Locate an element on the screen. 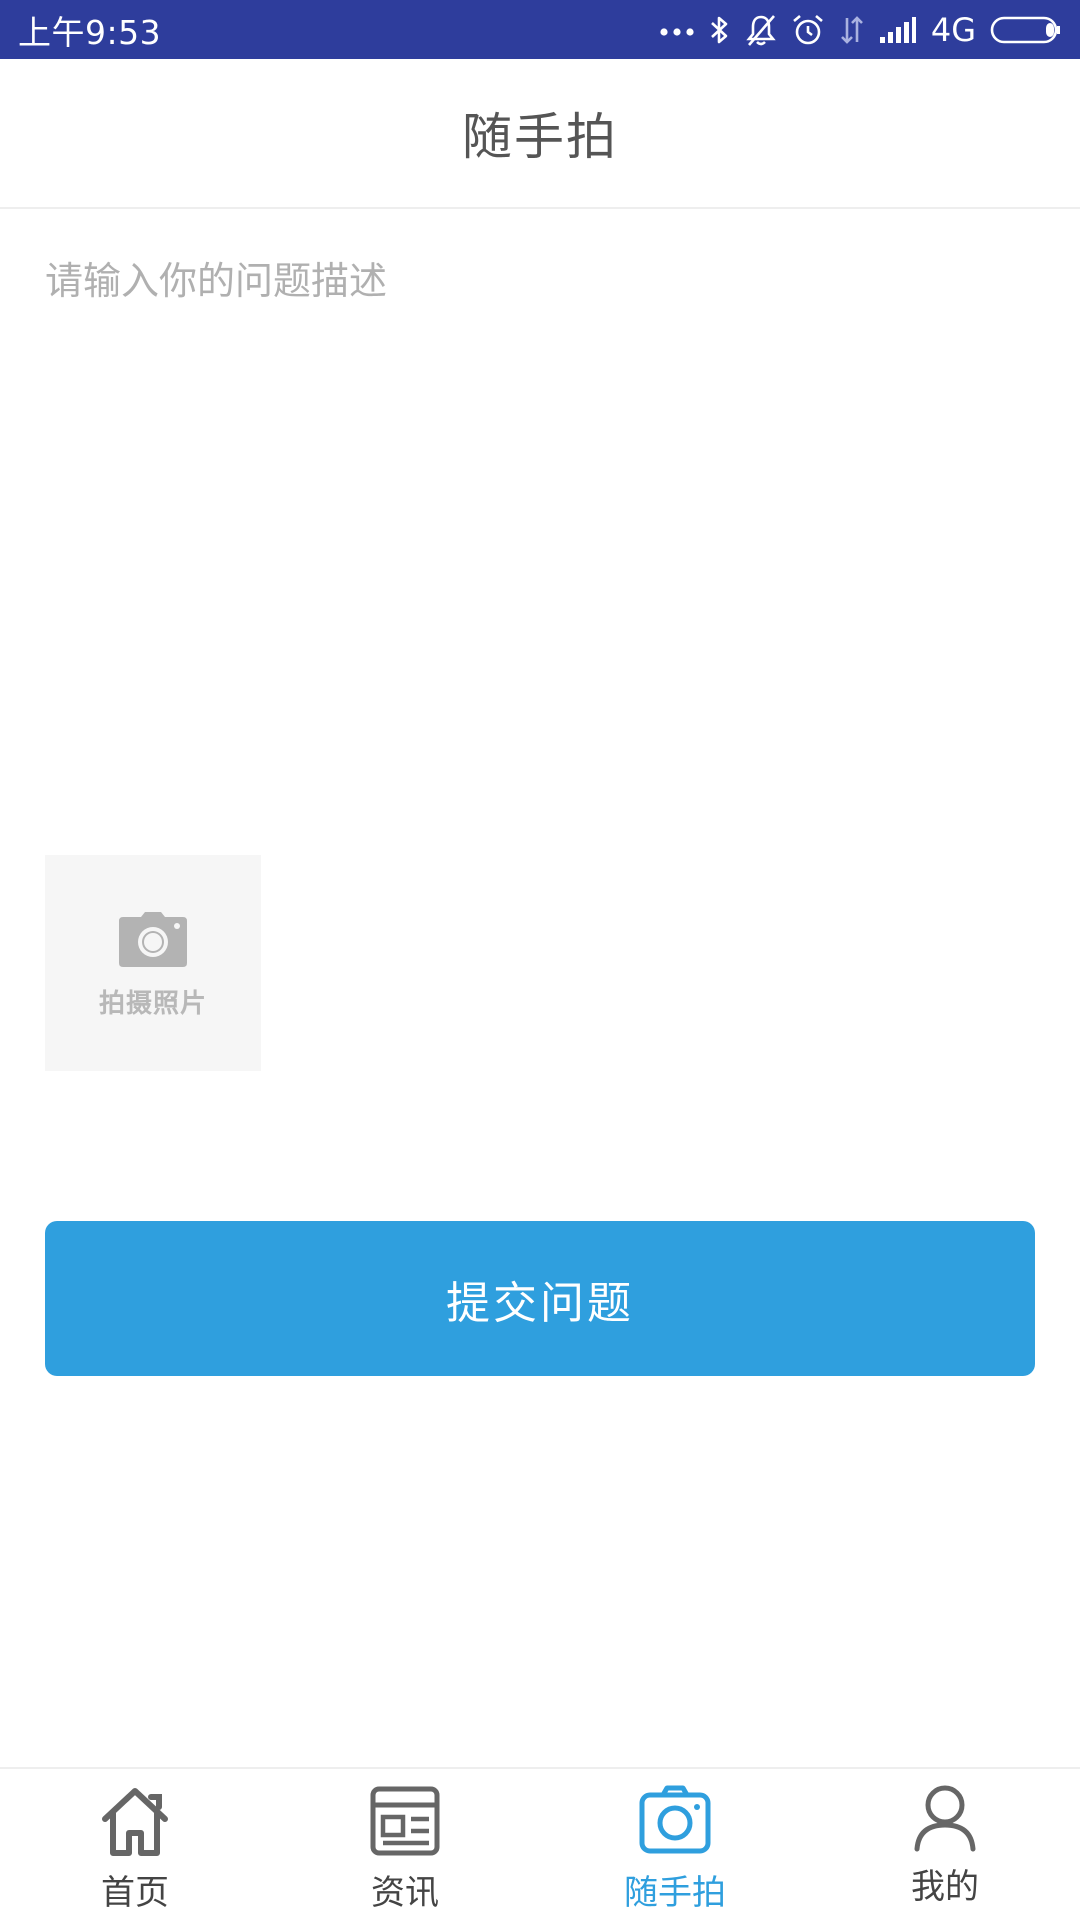 The image size is (1080, 1920). nav-item-home: 首页 is located at coordinates (135, 1844).